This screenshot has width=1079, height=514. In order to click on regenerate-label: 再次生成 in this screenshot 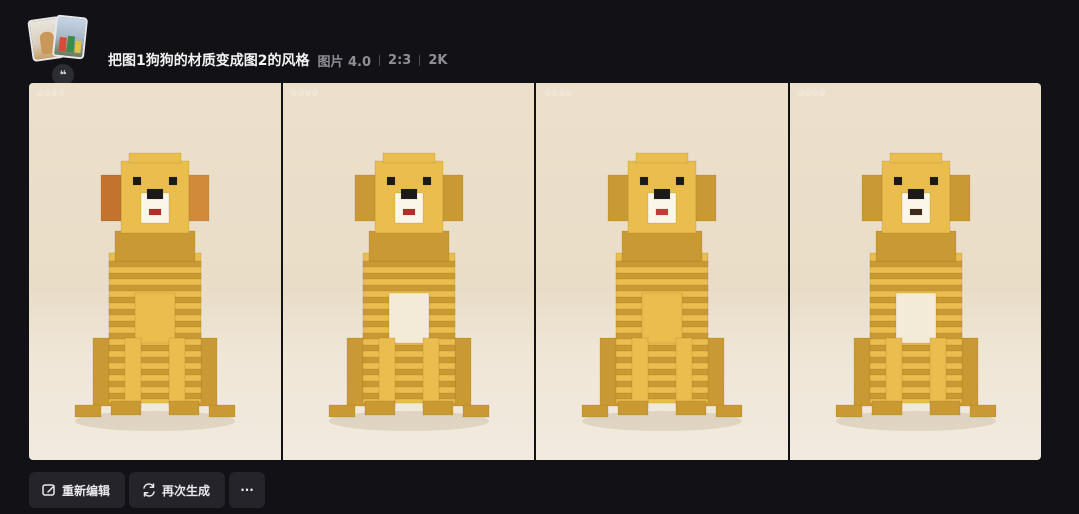, I will do `click(186, 490)`.